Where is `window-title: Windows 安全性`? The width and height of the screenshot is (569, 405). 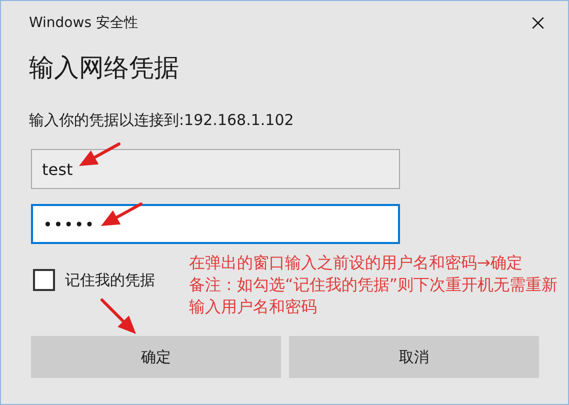 window-title: Windows 安全性 is located at coordinates (83, 23).